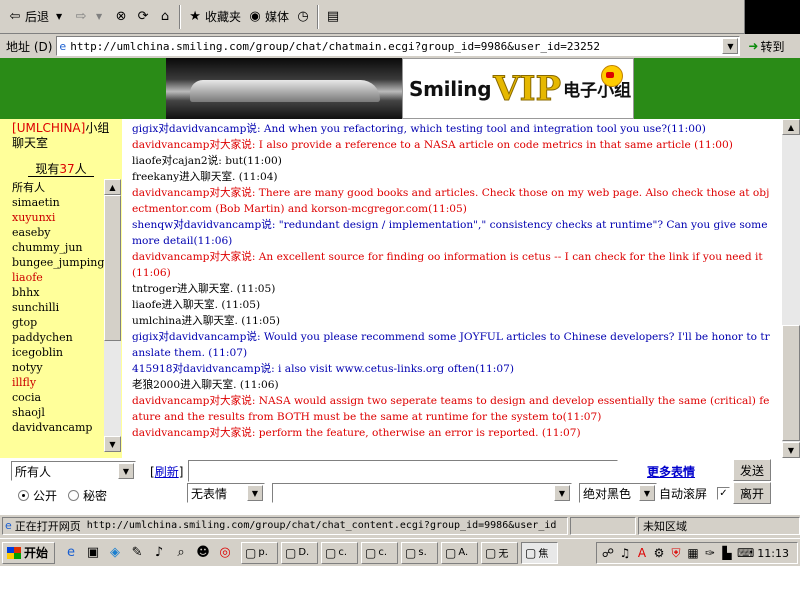 This screenshot has height=600, width=800. Describe the element at coordinates (625, 553) in the screenshot. I see `volume-icon: ♫` at that location.